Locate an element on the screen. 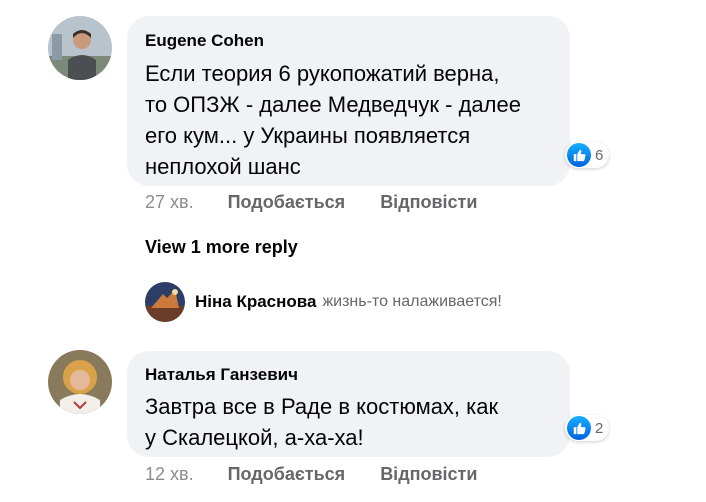  comment-timestamp: 27 хв. is located at coordinates (169, 202).